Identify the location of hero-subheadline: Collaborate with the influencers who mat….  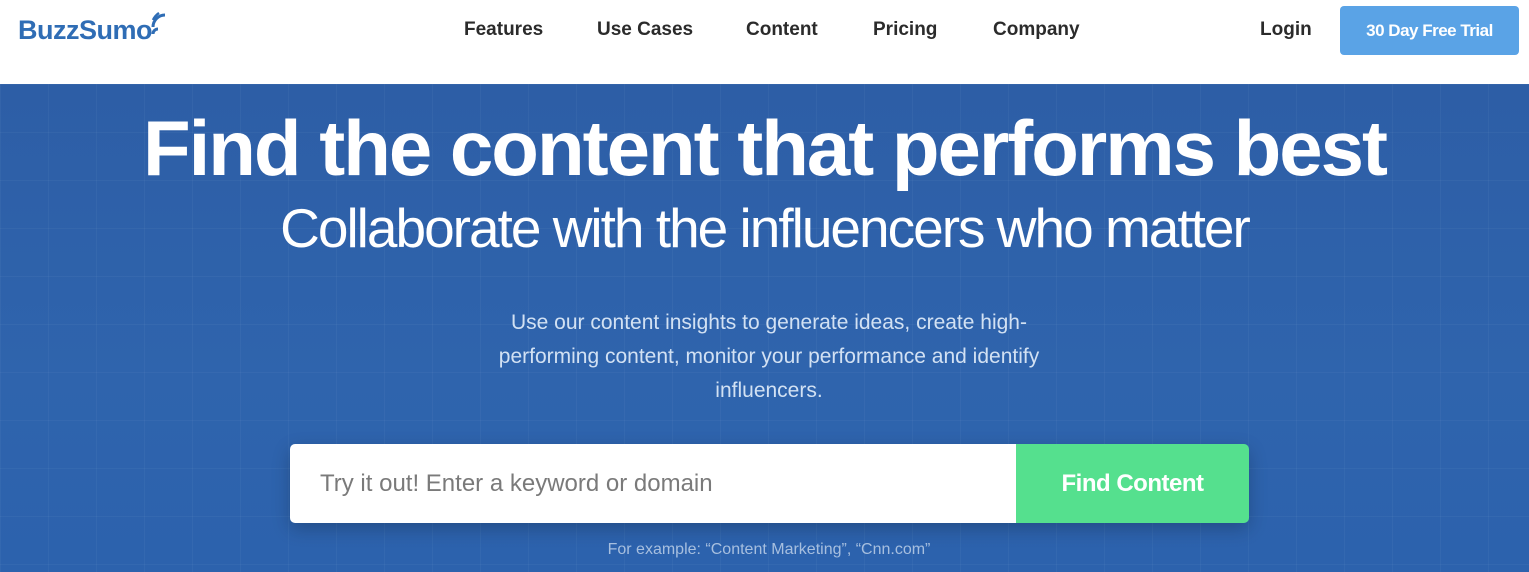
(765, 228).